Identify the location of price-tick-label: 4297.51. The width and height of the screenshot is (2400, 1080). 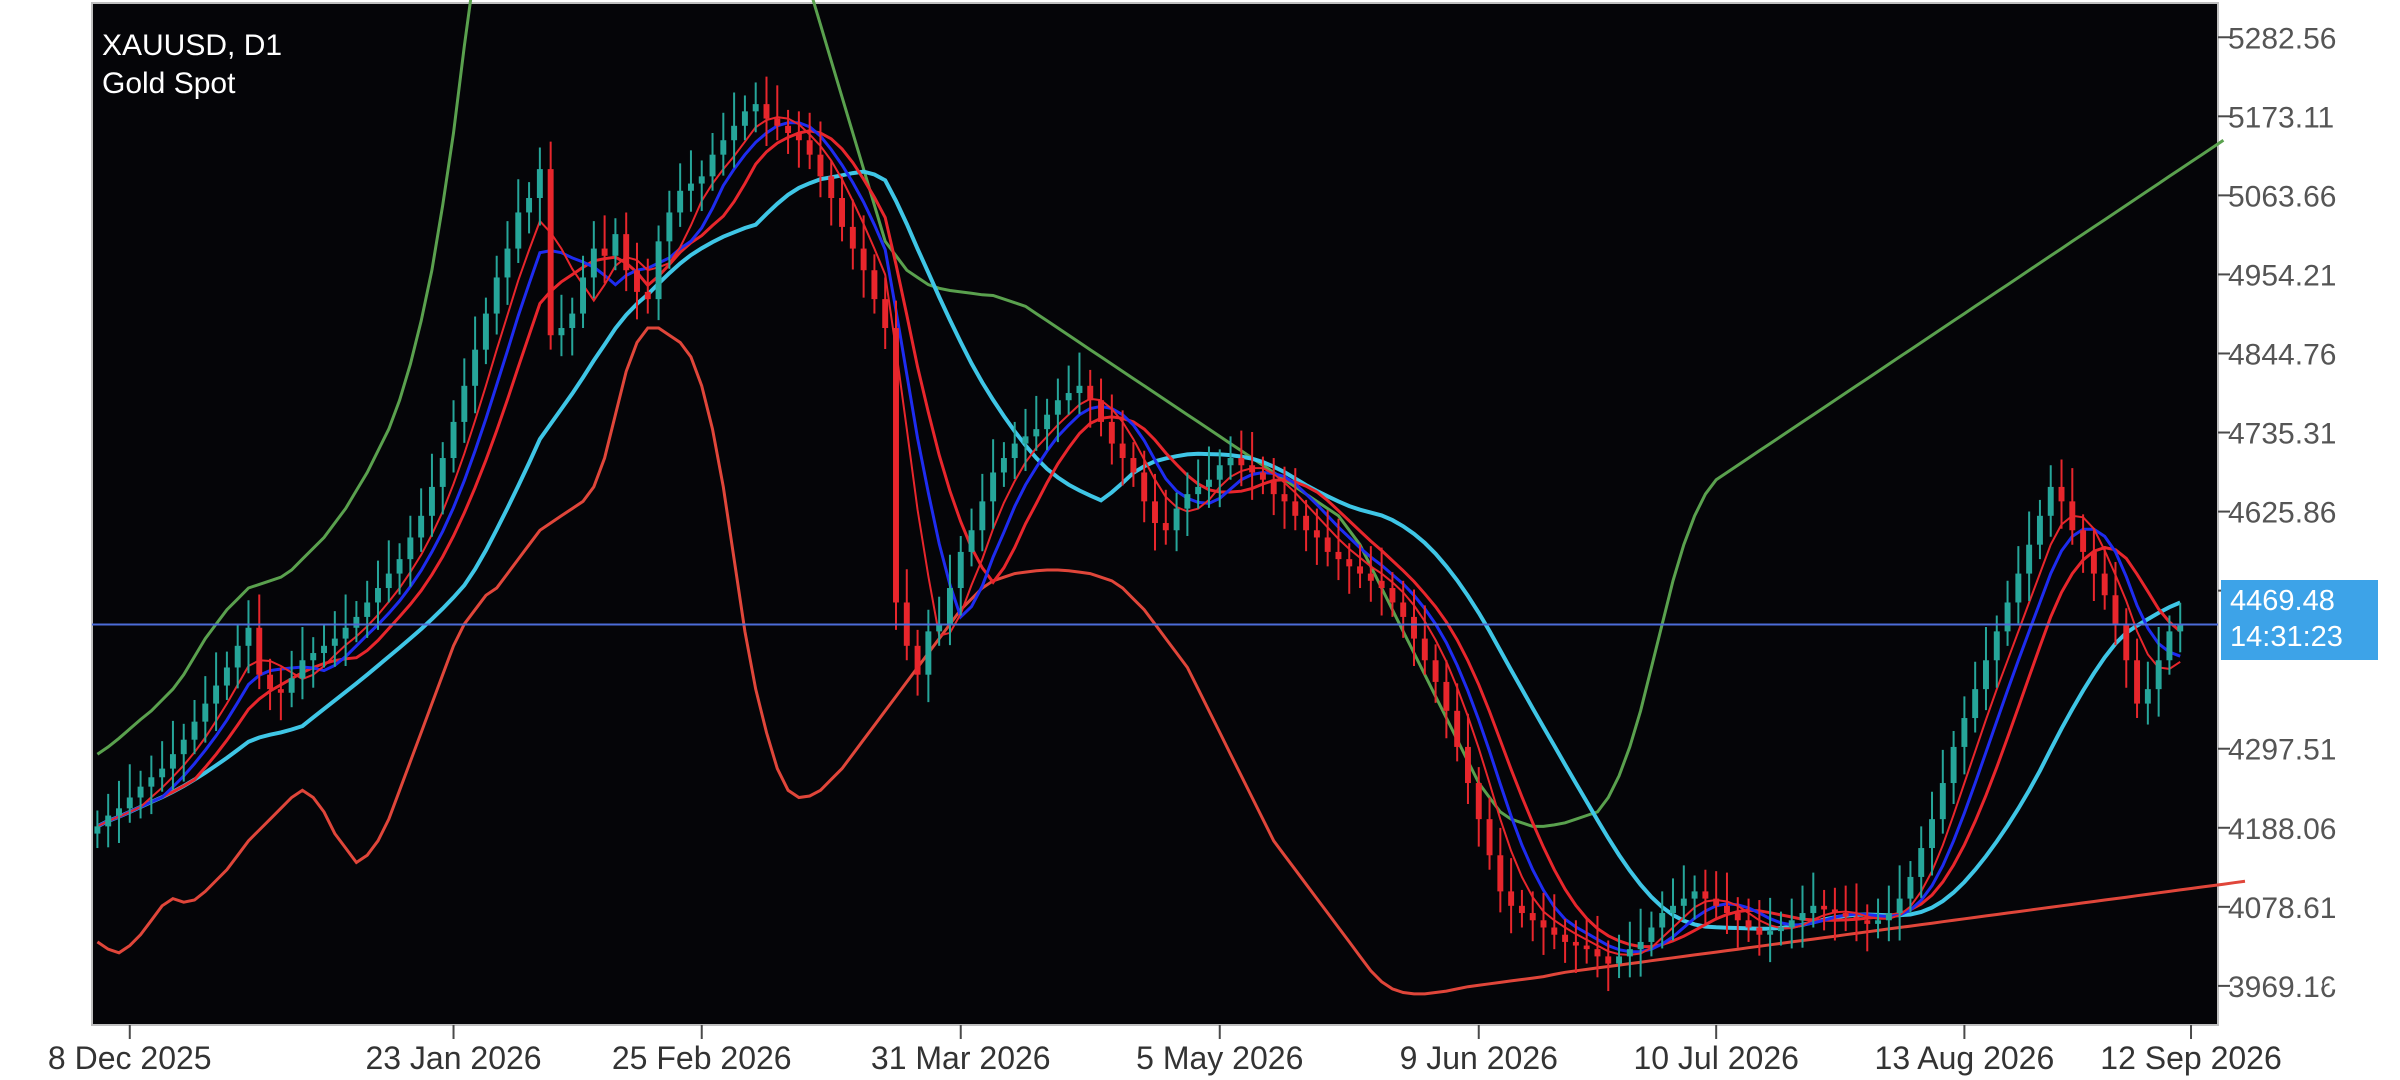
(2282, 750).